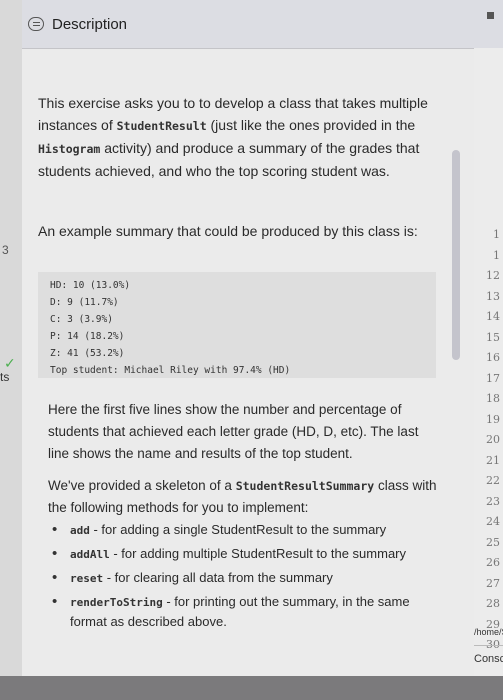 This screenshot has width=503, height=700. Describe the element at coordinates (248, 24) in the screenshot. I see `panel-header: Description` at that location.